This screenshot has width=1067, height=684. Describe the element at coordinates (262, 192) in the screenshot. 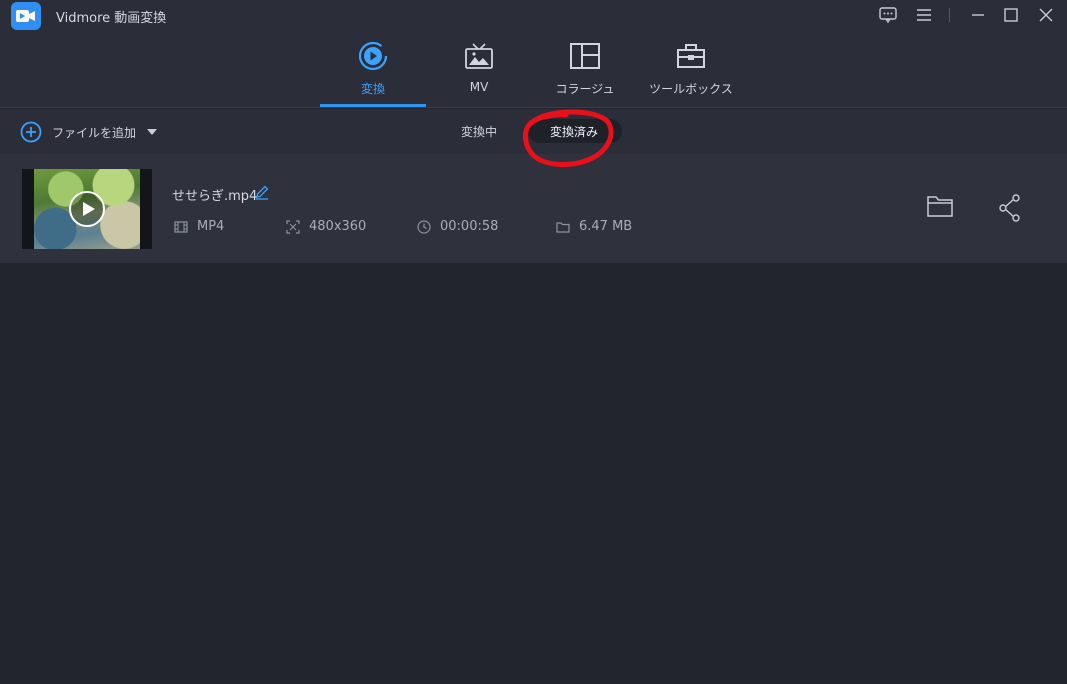

I see `edit-pencil-icon` at that location.